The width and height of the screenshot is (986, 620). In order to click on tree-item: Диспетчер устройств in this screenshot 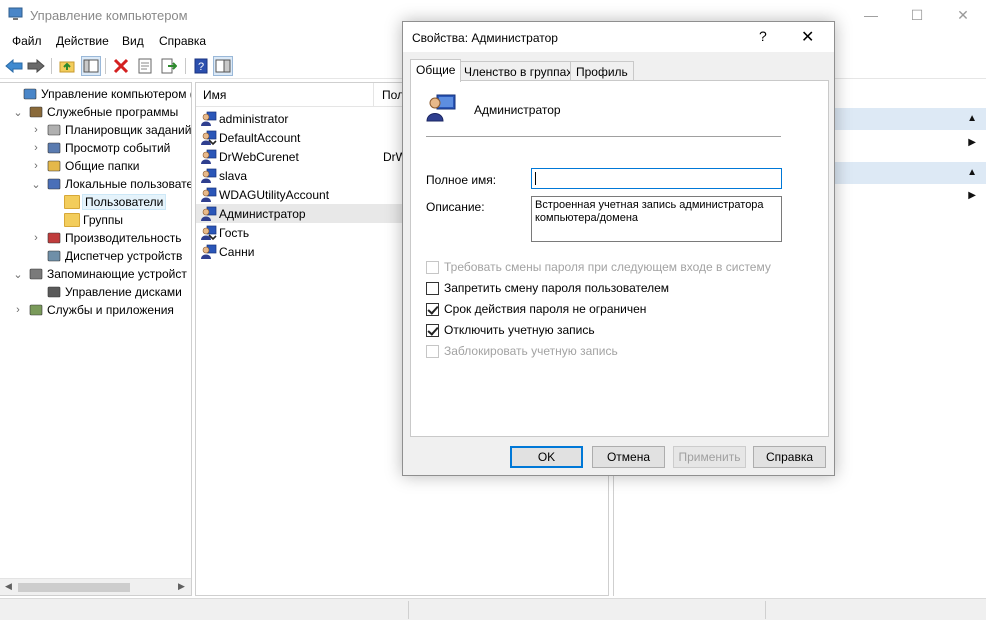, I will do `click(95, 256)`.